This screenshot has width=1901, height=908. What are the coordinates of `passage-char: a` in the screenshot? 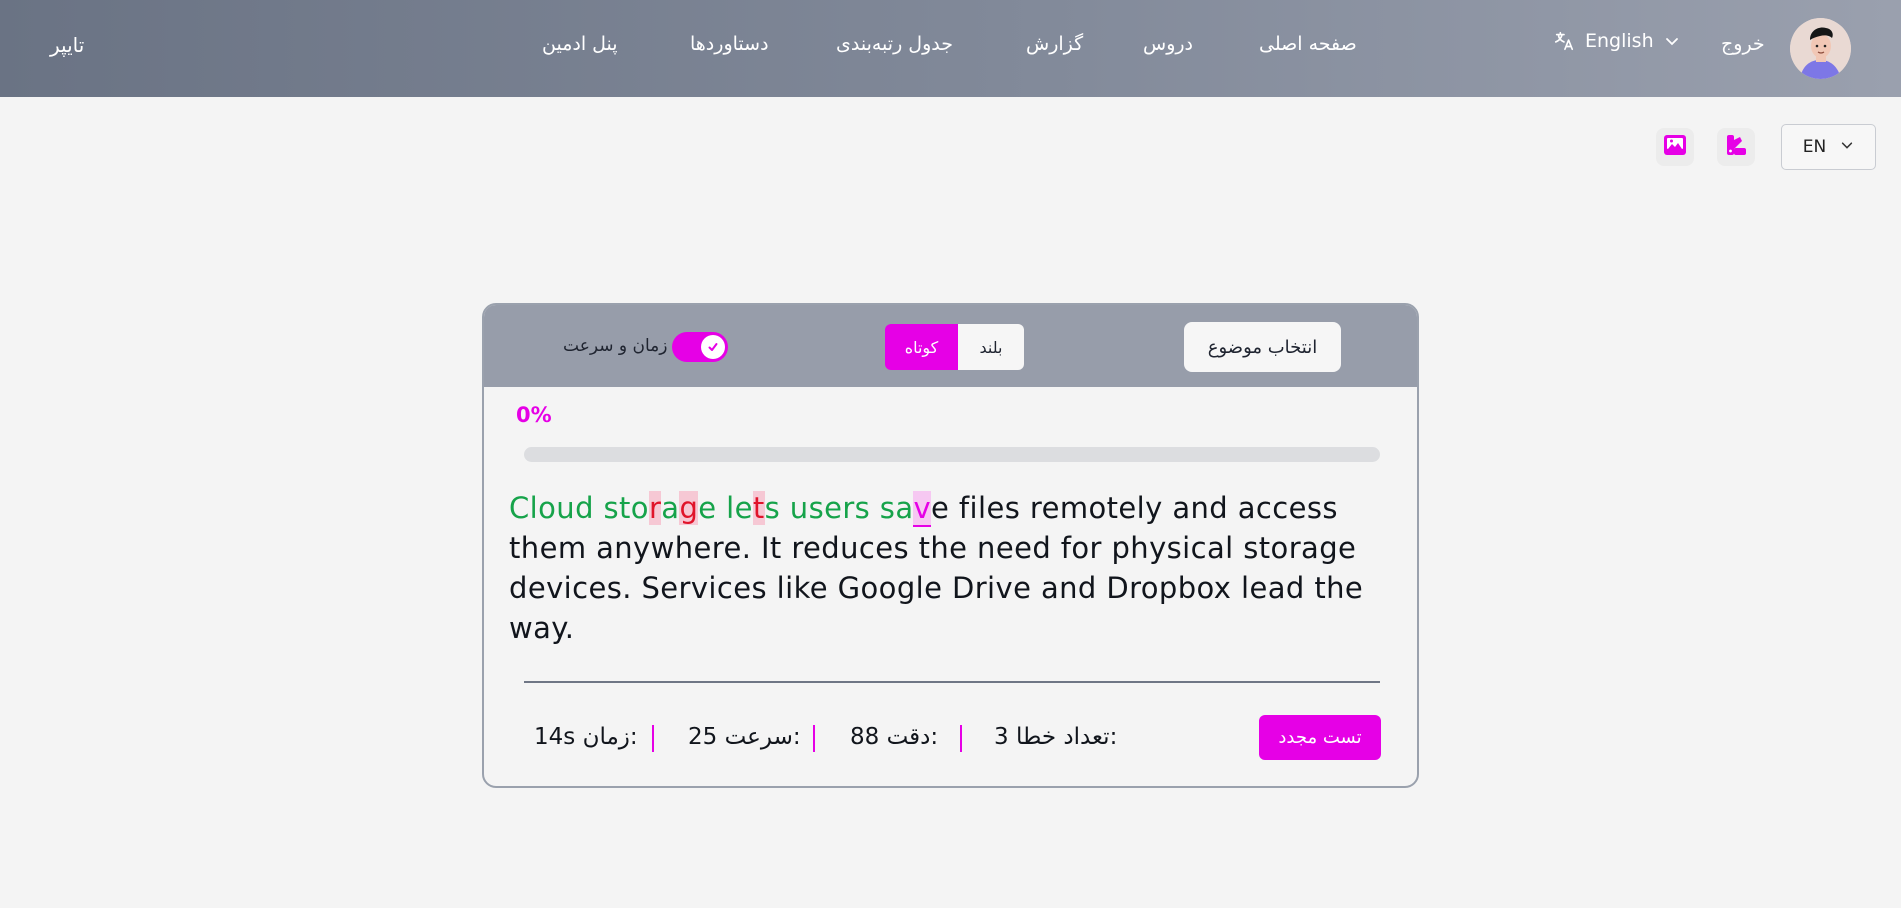 It's located at (1050, 588).